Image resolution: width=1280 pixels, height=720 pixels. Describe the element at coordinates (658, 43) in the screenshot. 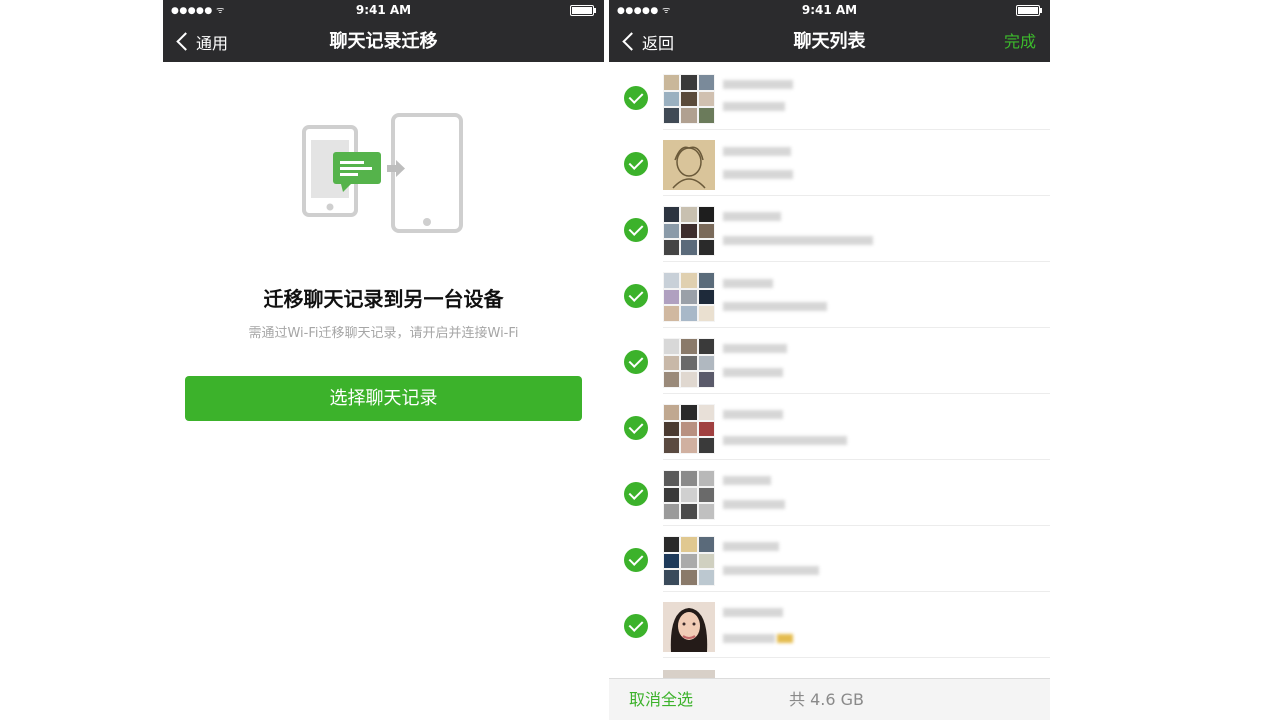

I see `back-label: 返回` at that location.